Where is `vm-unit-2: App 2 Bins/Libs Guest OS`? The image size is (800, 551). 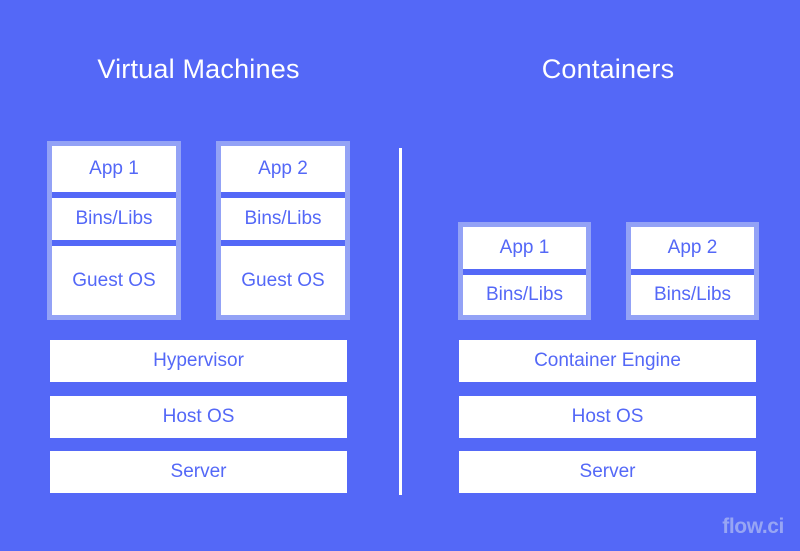 vm-unit-2: App 2 Bins/Libs Guest OS is located at coordinates (283, 230).